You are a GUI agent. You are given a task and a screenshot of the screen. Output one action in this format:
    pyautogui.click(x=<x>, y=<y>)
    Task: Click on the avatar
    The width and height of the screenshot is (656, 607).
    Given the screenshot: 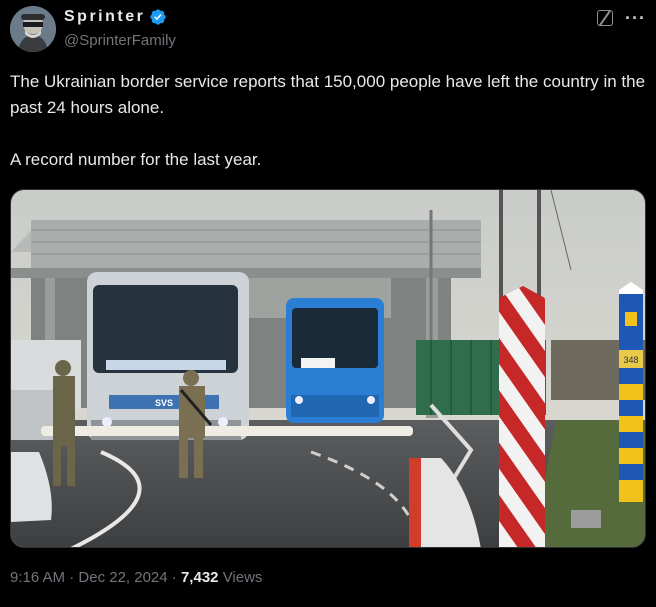 What is the action you would take?
    pyautogui.click(x=33, y=29)
    